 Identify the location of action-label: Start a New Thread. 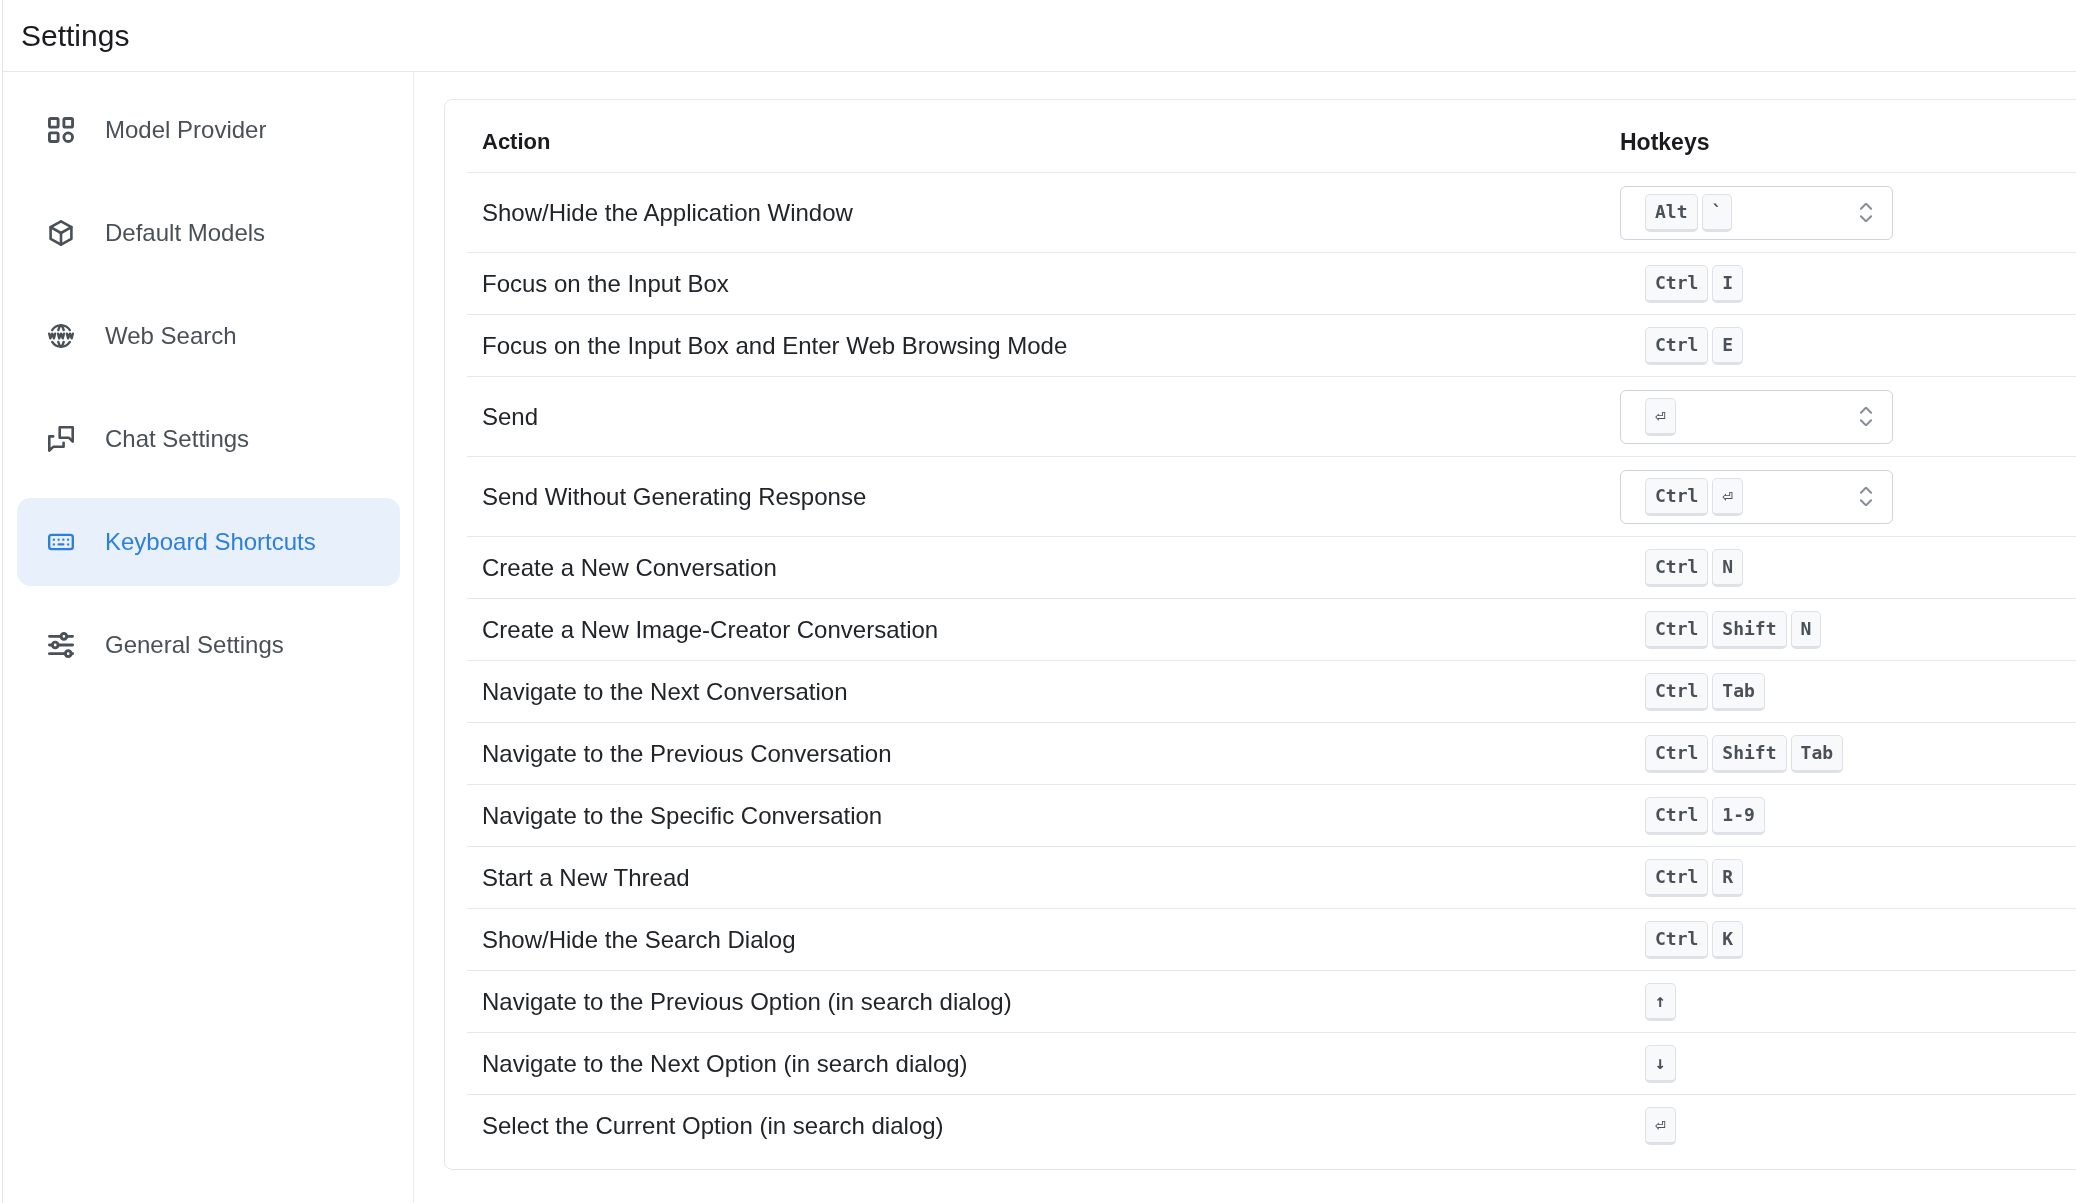
(586, 877).